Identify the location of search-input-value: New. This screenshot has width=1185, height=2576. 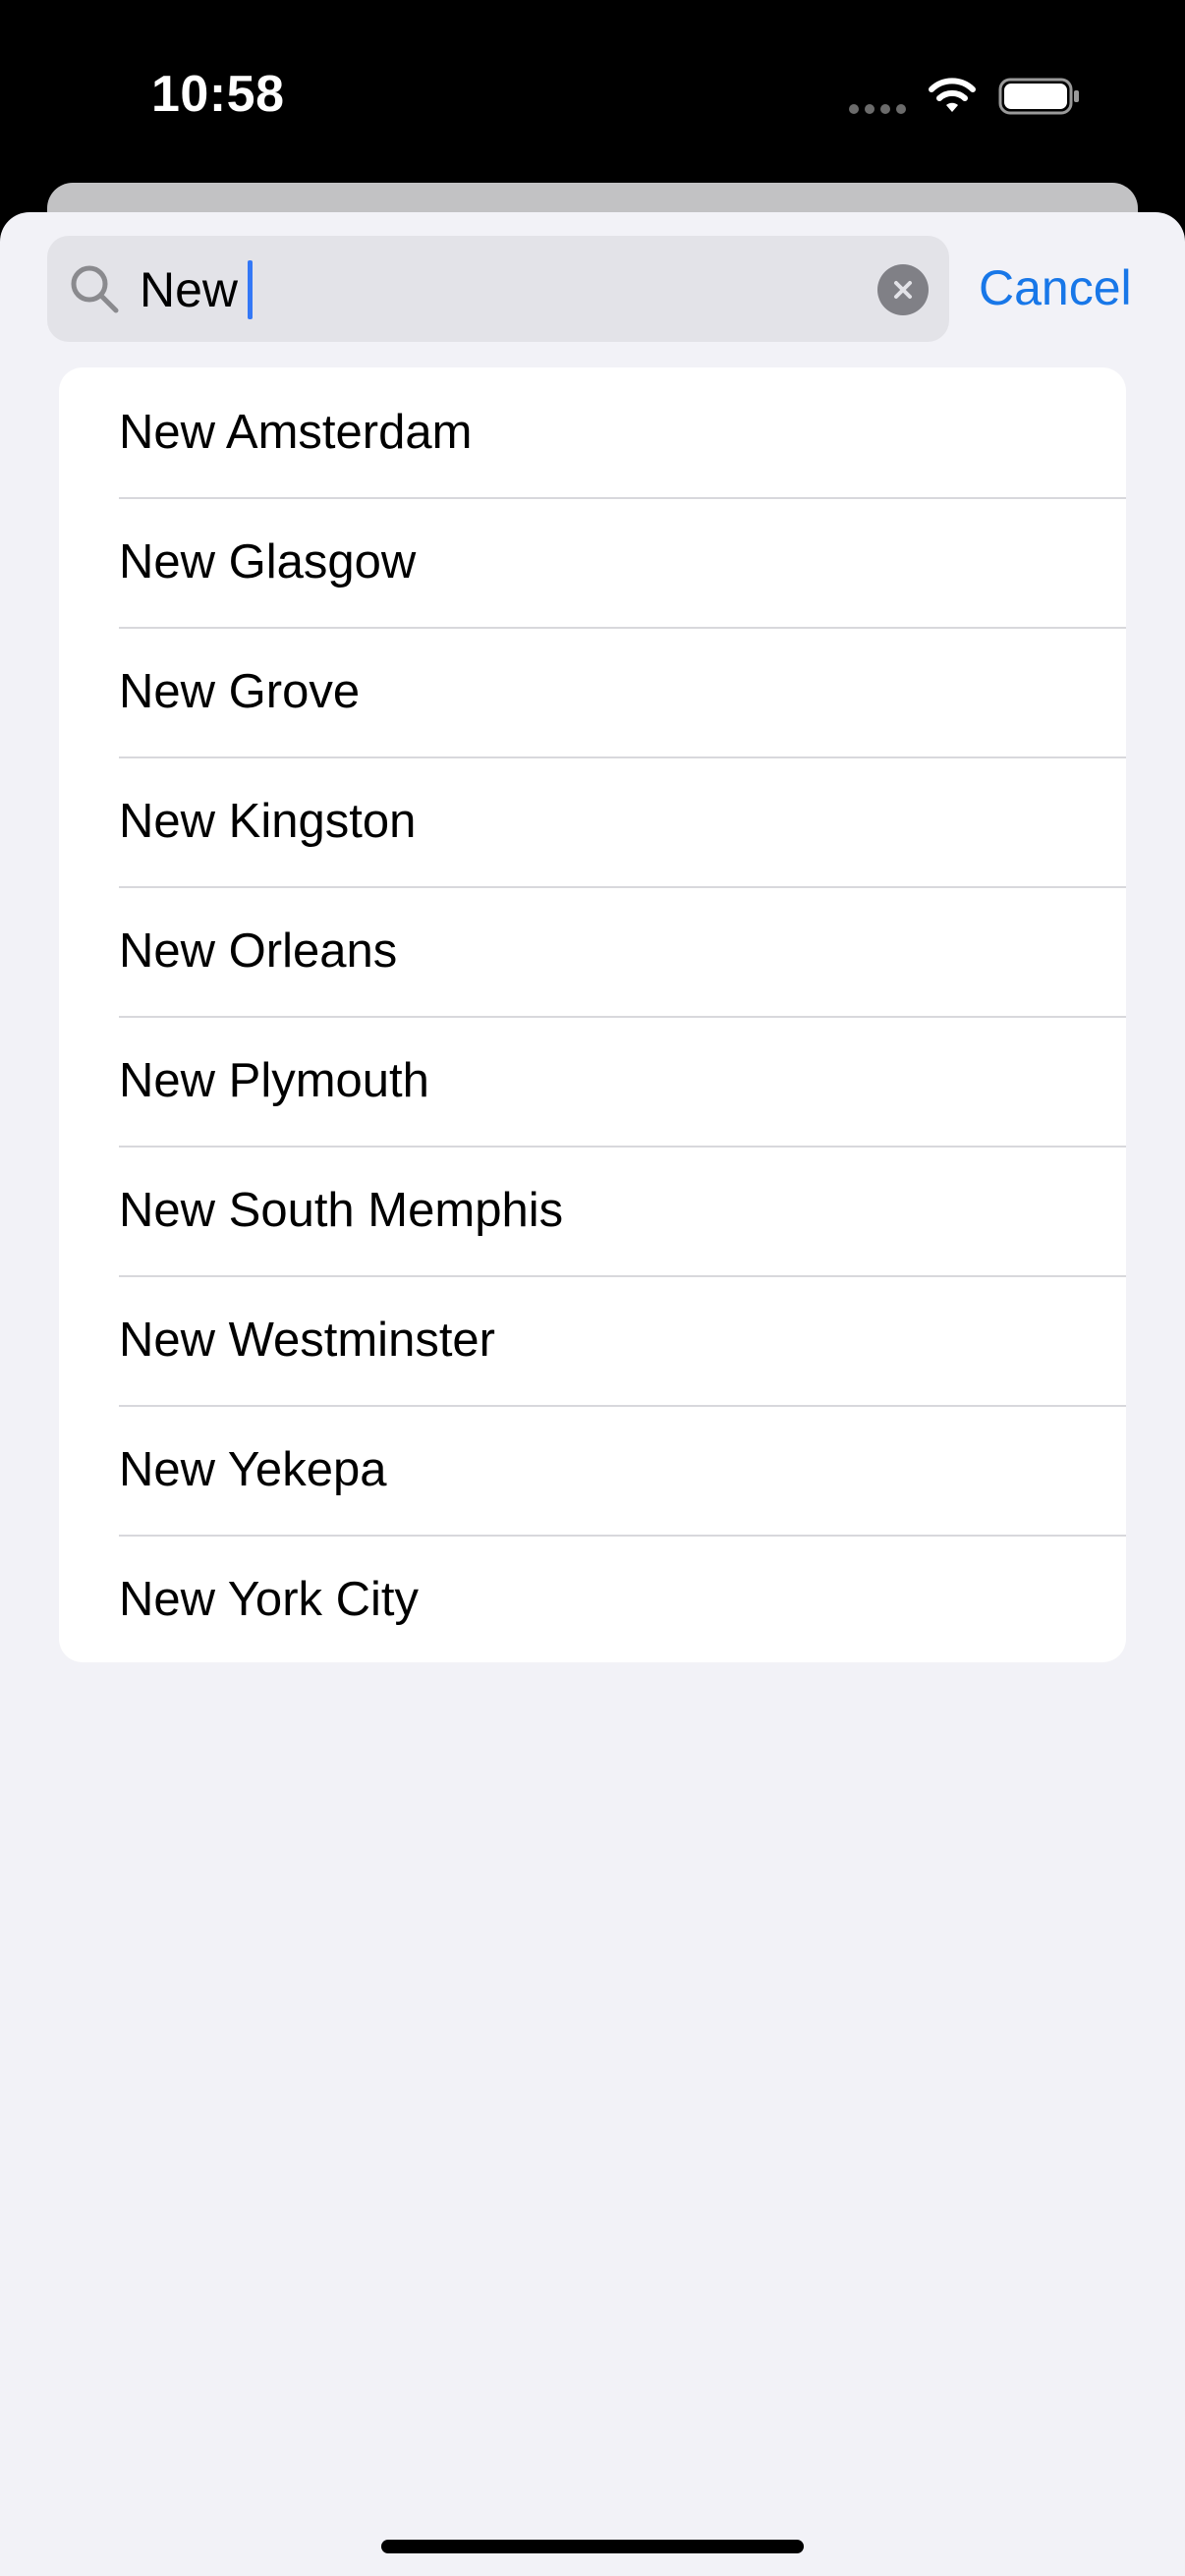
(190, 289).